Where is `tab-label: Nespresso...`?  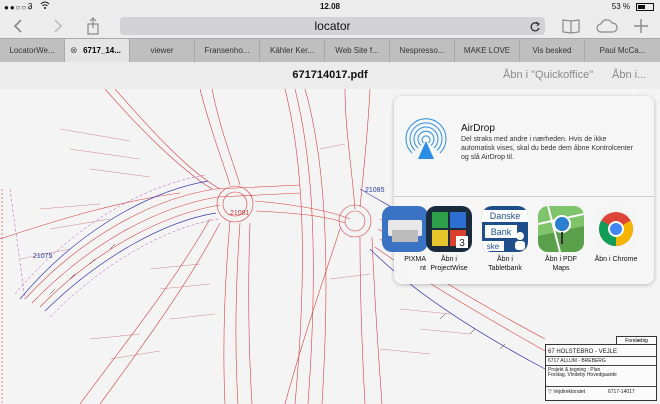
tab-label: Nespresso... is located at coordinates (422, 50).